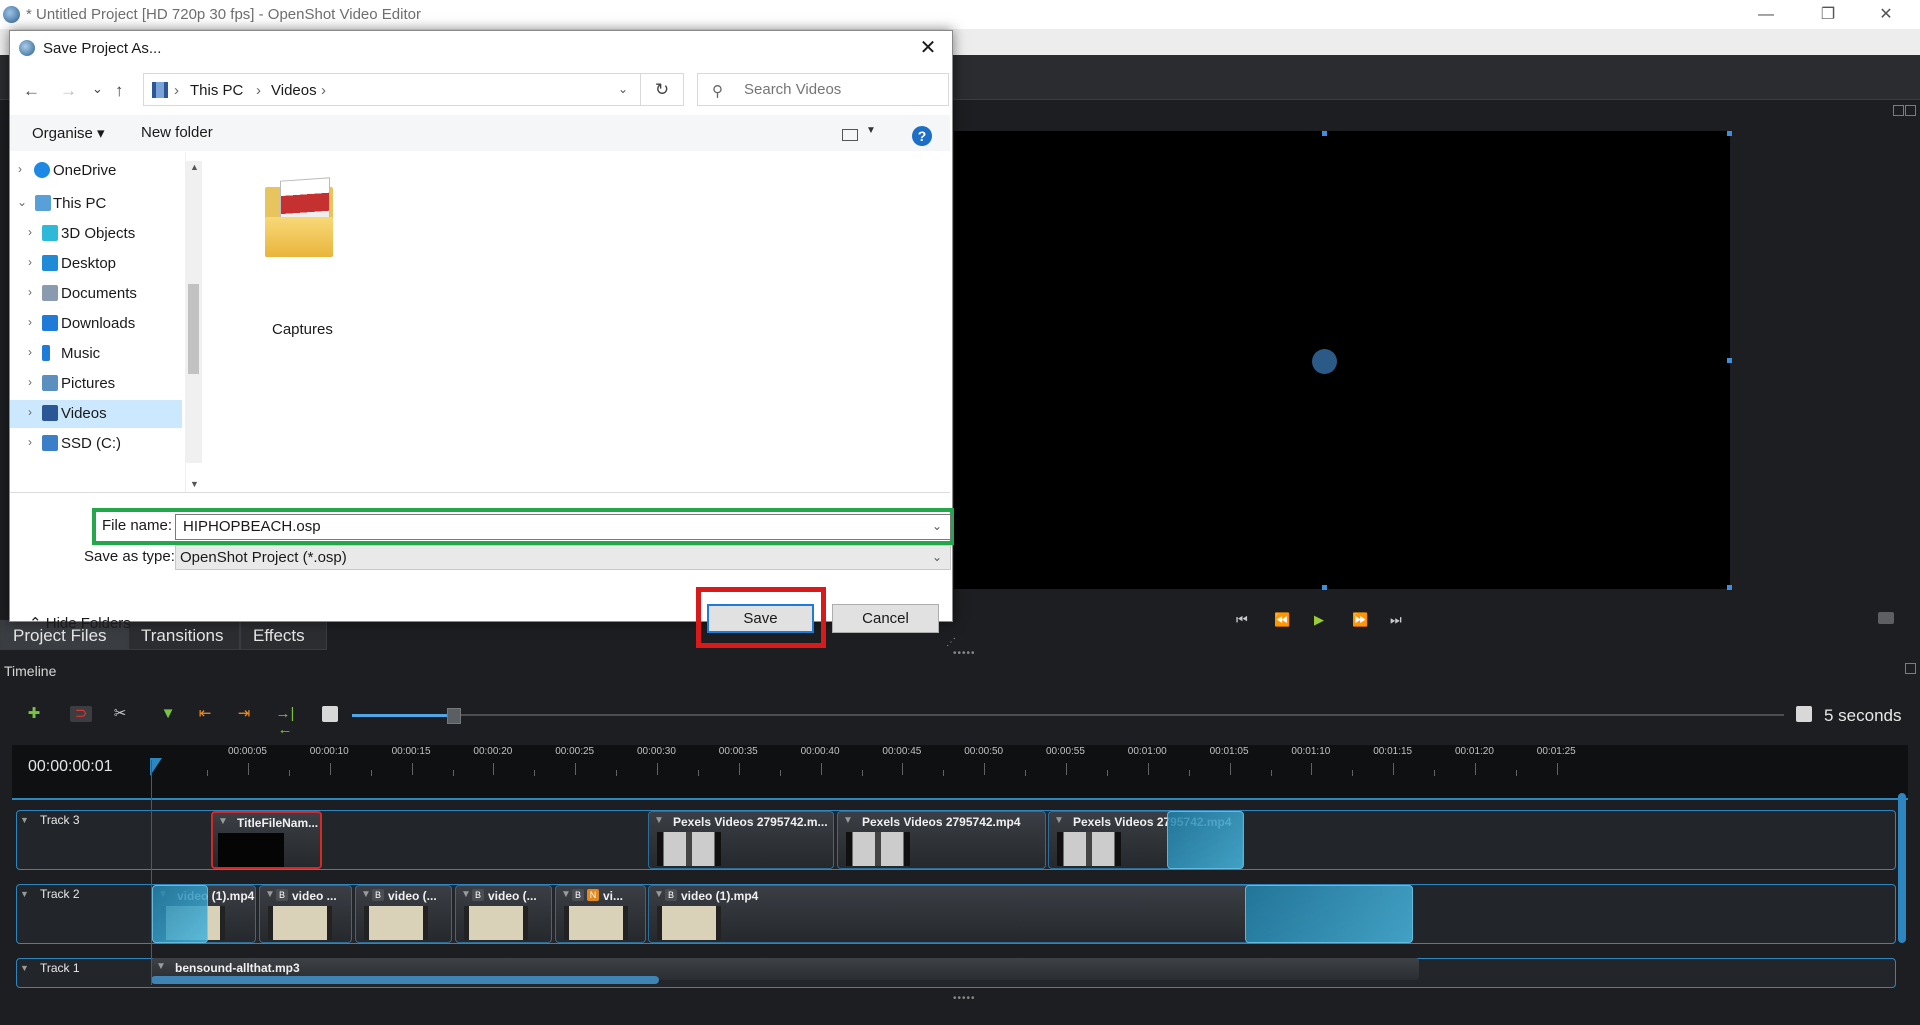 This screenshot has width=1920, height=1025. Describe the element at coordinates (194, 484) in the screenshot. I see `scroll-down-icon: ▼` at that location.